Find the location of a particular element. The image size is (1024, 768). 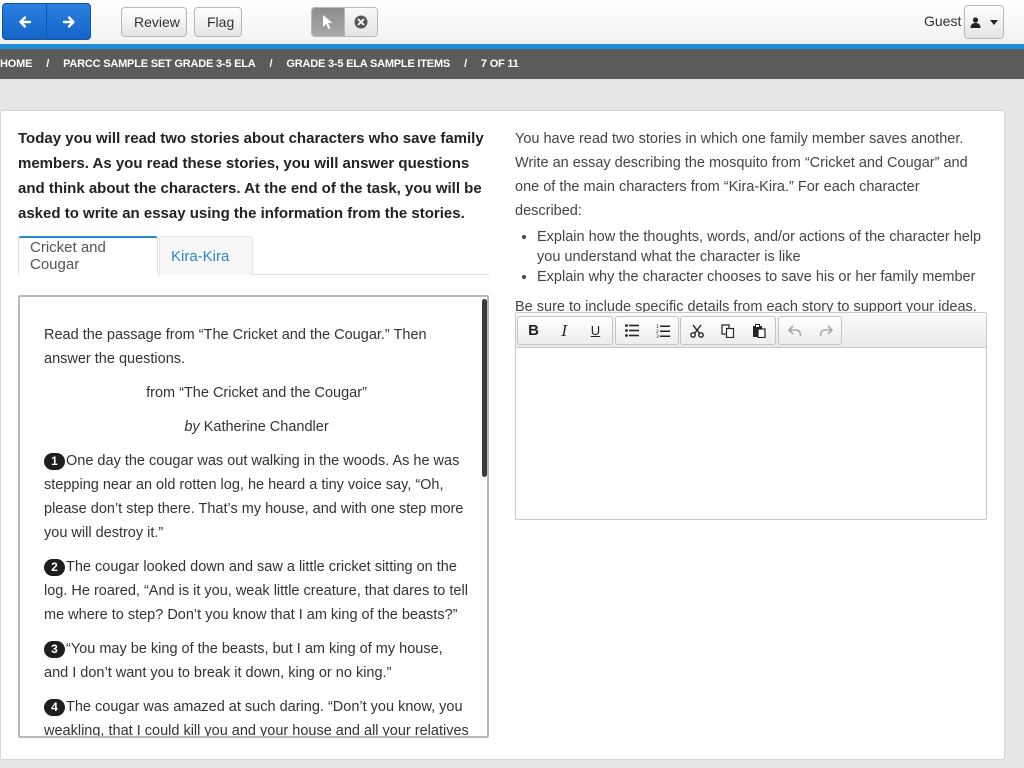

underline-icon: U is located at coordinates (595, 330).